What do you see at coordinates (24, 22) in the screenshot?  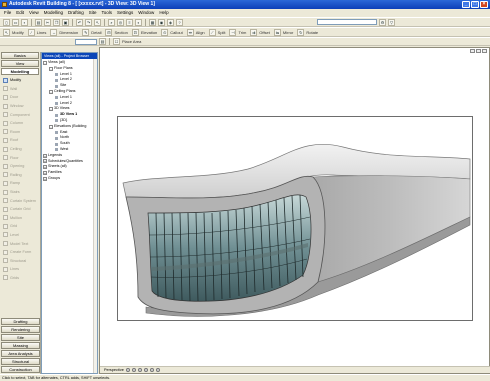 I see `save-icon: ▪` at bounding box center [24, 22].